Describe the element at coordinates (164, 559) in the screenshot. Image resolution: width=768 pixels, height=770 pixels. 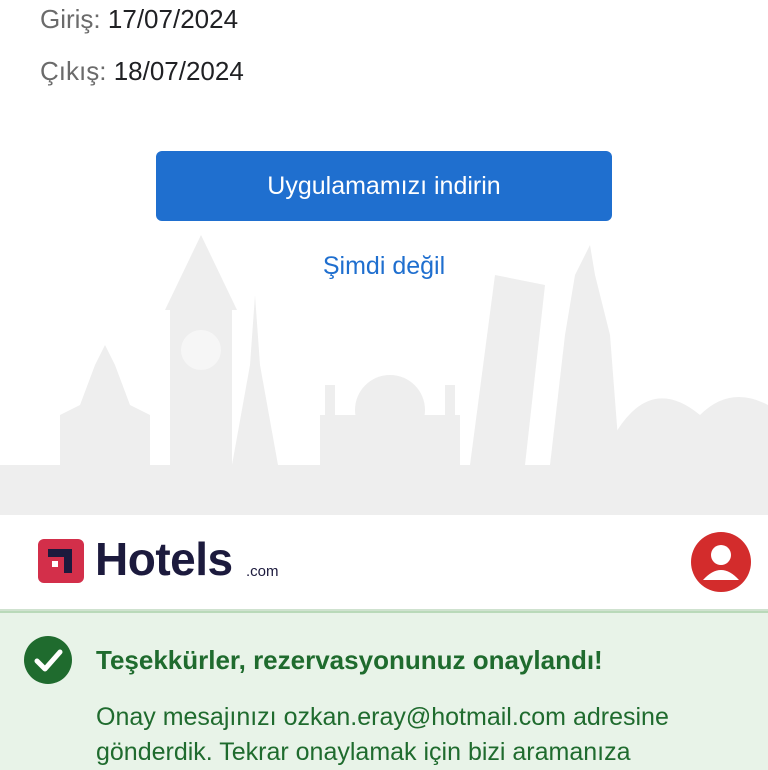
I see `hotels-logo-text: Hotels` at that location.